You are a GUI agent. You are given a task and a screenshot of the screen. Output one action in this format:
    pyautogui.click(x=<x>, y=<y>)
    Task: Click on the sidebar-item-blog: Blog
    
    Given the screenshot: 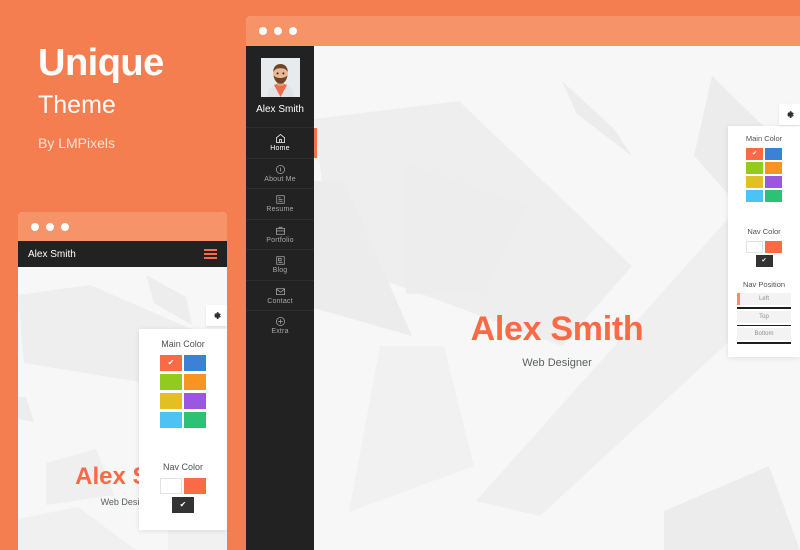 What is the action you would take?
    pyautogui.click(x=280, y=264)
    